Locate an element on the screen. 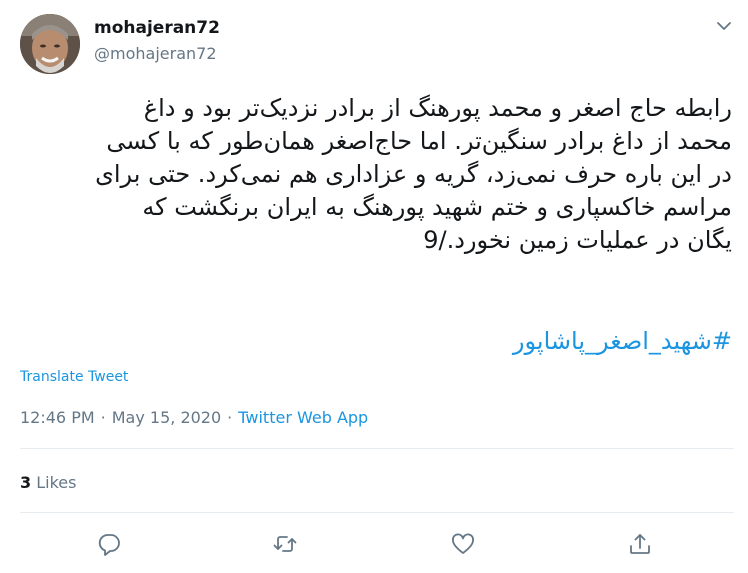 Image resolution: width=748 pixels, height=573 pixels. likes-count: 3 Likes is located at coordinates (48, 482).